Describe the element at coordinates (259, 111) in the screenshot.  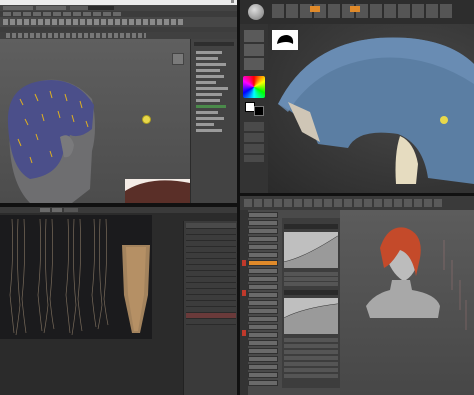
I see `secondary-color-swatch` at that location.